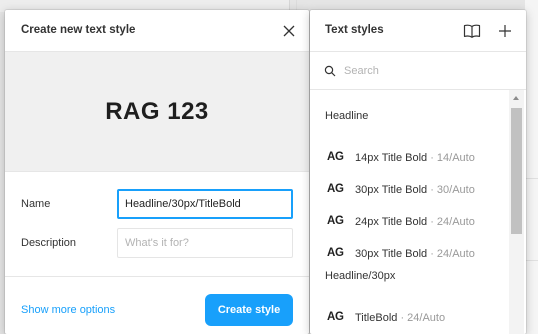  Describe the element at coordinates (78, 30) in the screenshot. I see `dialog-title: Create new text style` at that location.